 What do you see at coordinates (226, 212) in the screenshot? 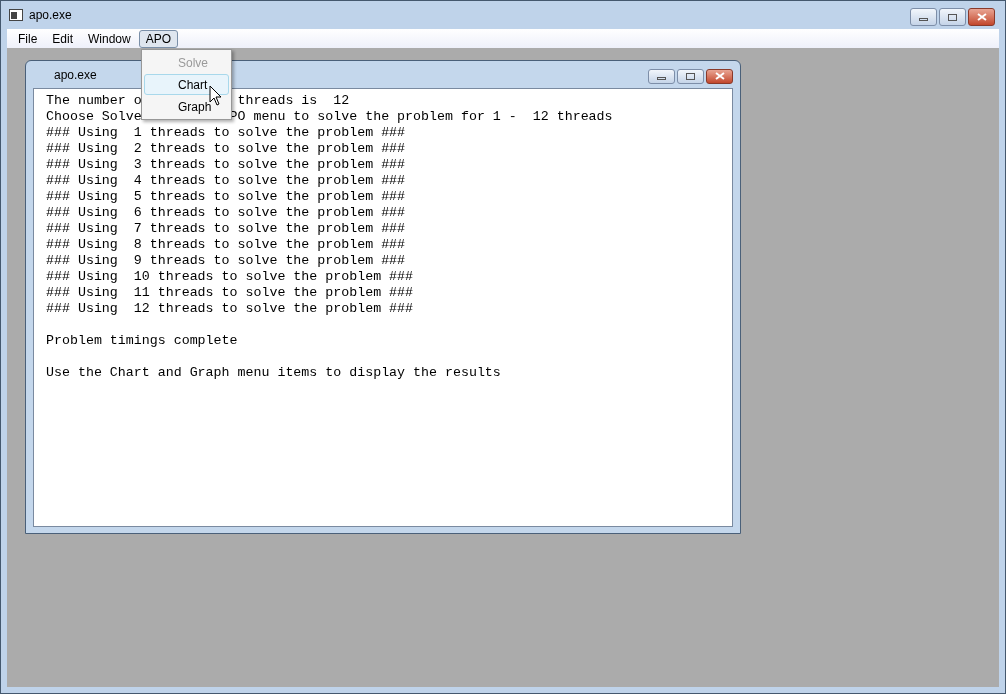
I see `output-line: ### Using 6 threads to solve the problem ###` at bounding box center [226, 212].